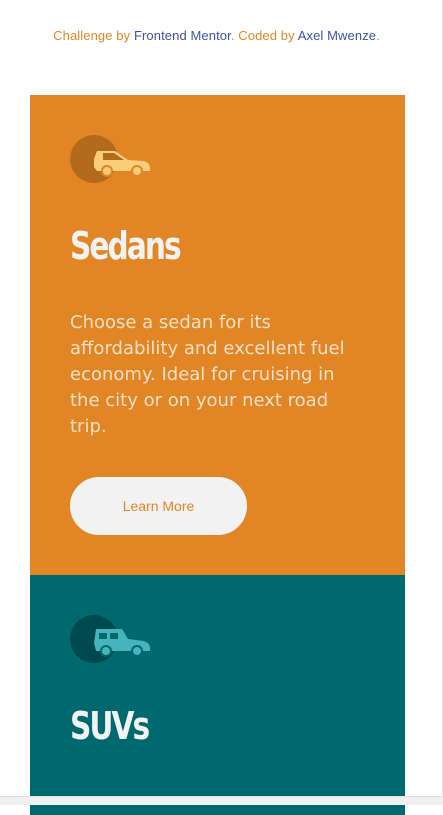 Image resolution: width=443 pixels, height=815 pixels. What do you see at coordinates (158, 506) in the screenshot?
I see `sedans-learn-more-button: Learn More` at bounding box center [158, 506].